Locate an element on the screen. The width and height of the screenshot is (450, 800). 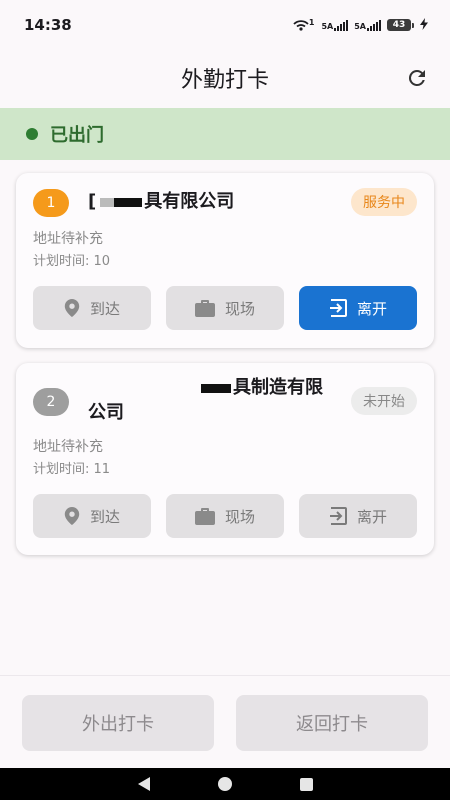
system-nav-bar is located at coordinates (225, 784).